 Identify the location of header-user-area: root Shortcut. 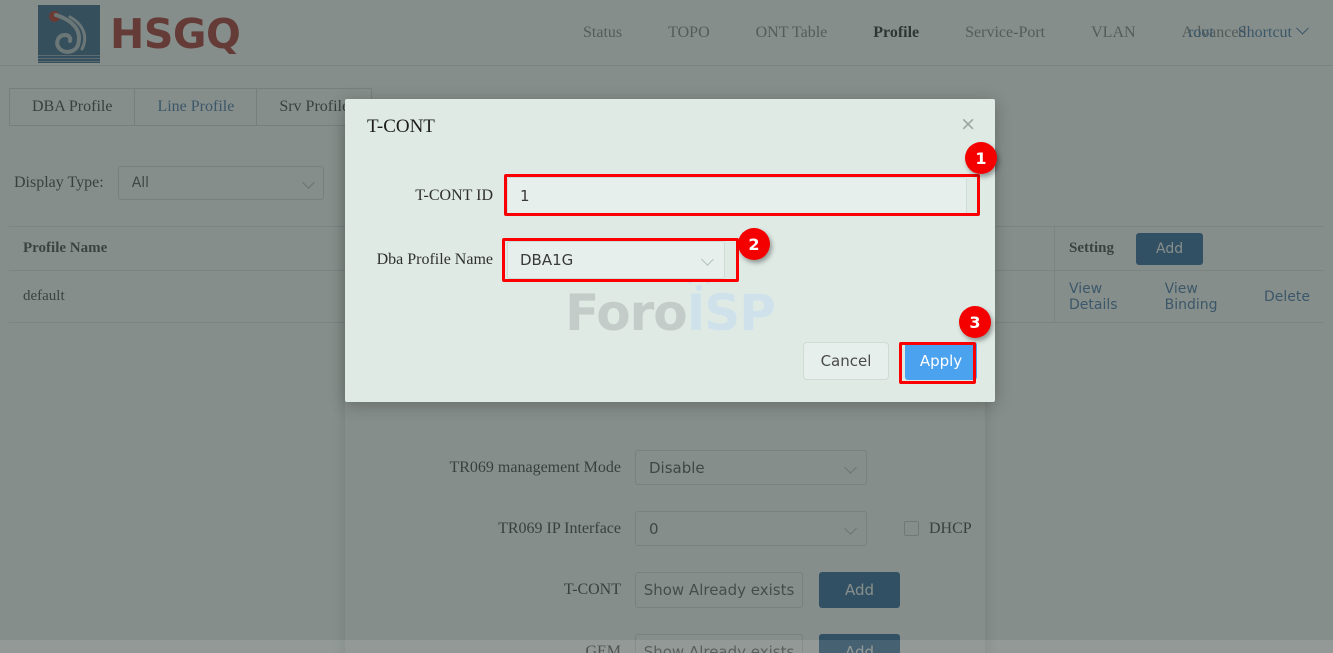
(1247, 33).